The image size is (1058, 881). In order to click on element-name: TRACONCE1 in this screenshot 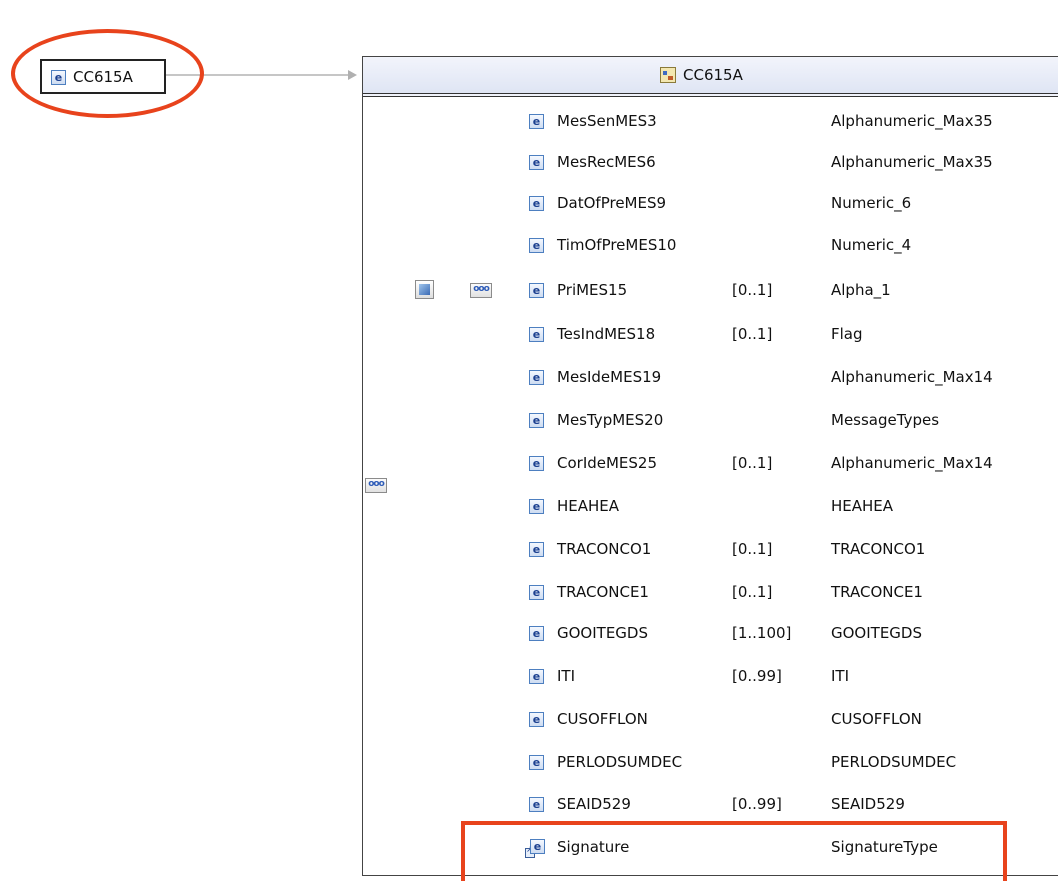, I will do `click(603, 592)`.